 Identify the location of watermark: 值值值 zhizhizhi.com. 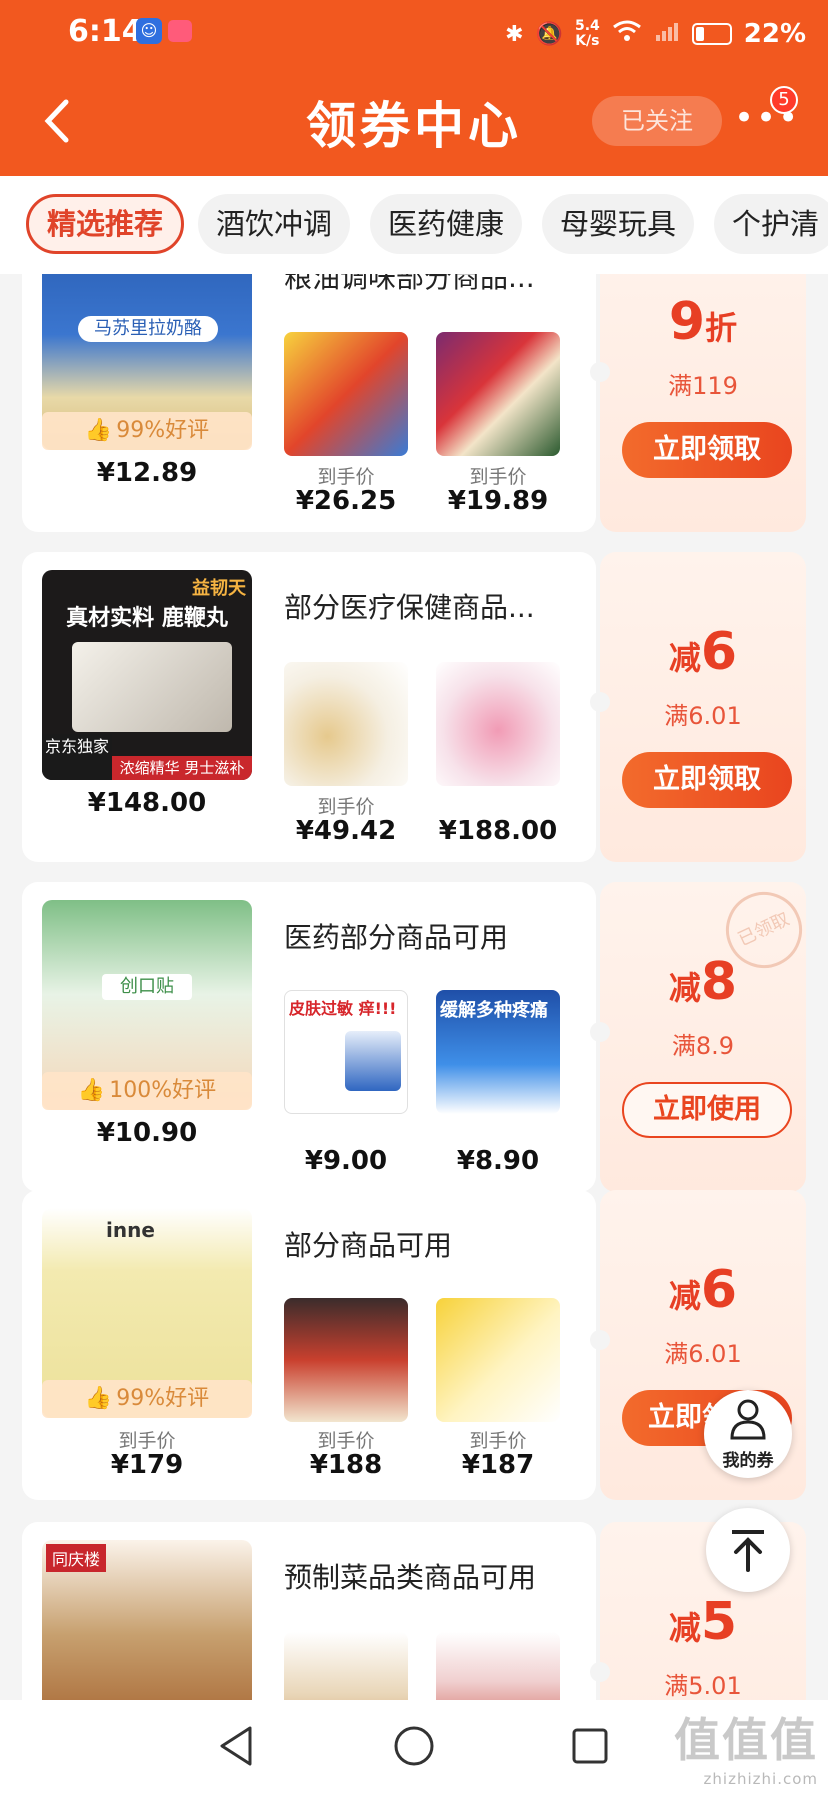
(746, 1750).